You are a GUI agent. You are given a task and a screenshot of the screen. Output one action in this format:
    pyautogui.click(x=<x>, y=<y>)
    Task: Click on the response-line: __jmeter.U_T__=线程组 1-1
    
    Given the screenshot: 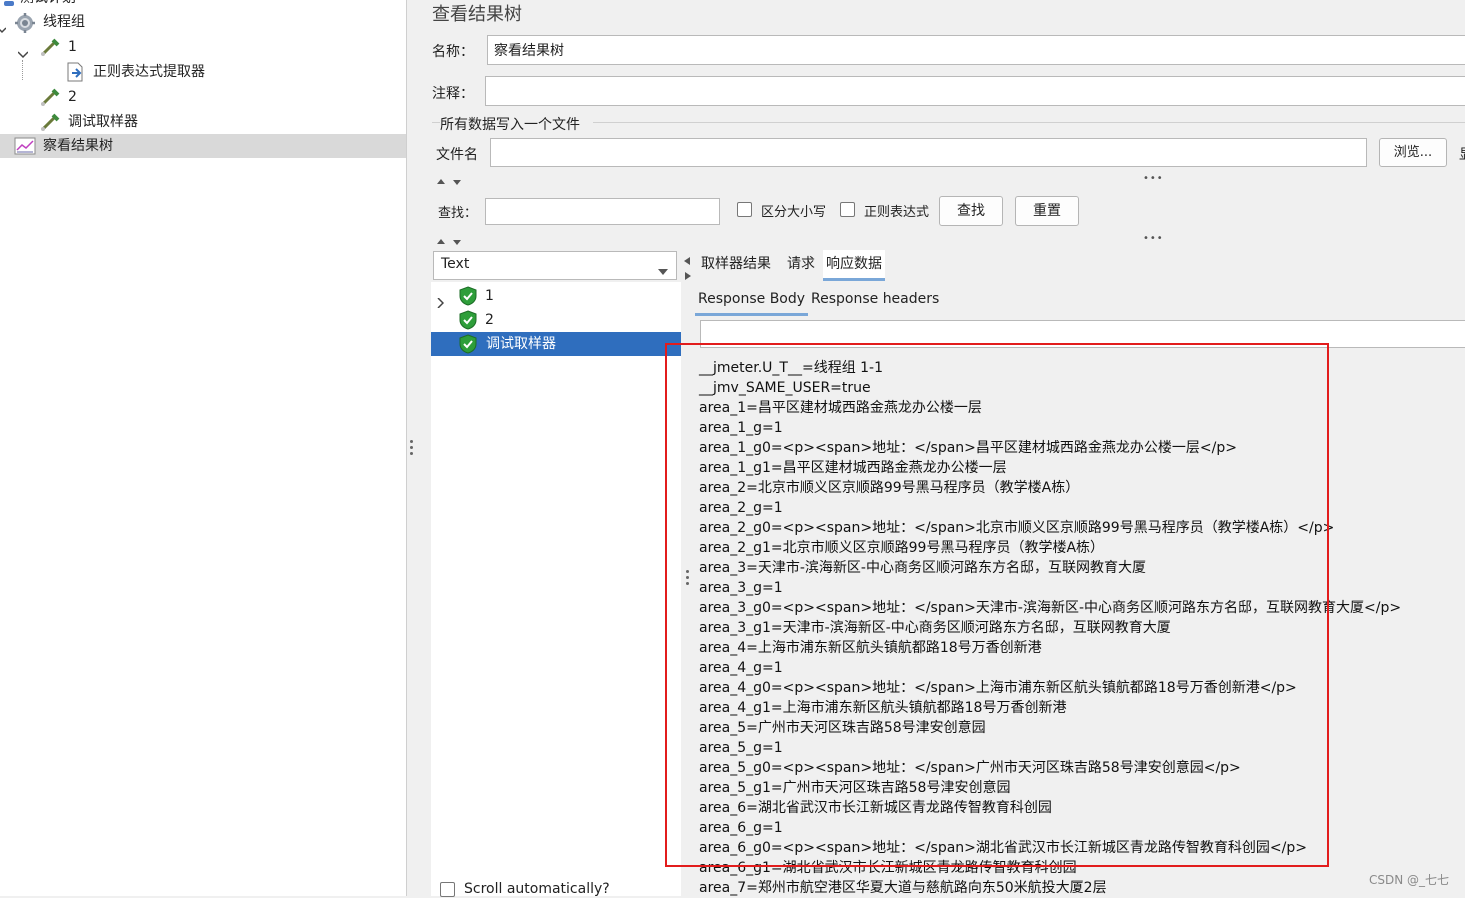 What is the action you would take?
    pyautogui.click(x=791, y=368)
    